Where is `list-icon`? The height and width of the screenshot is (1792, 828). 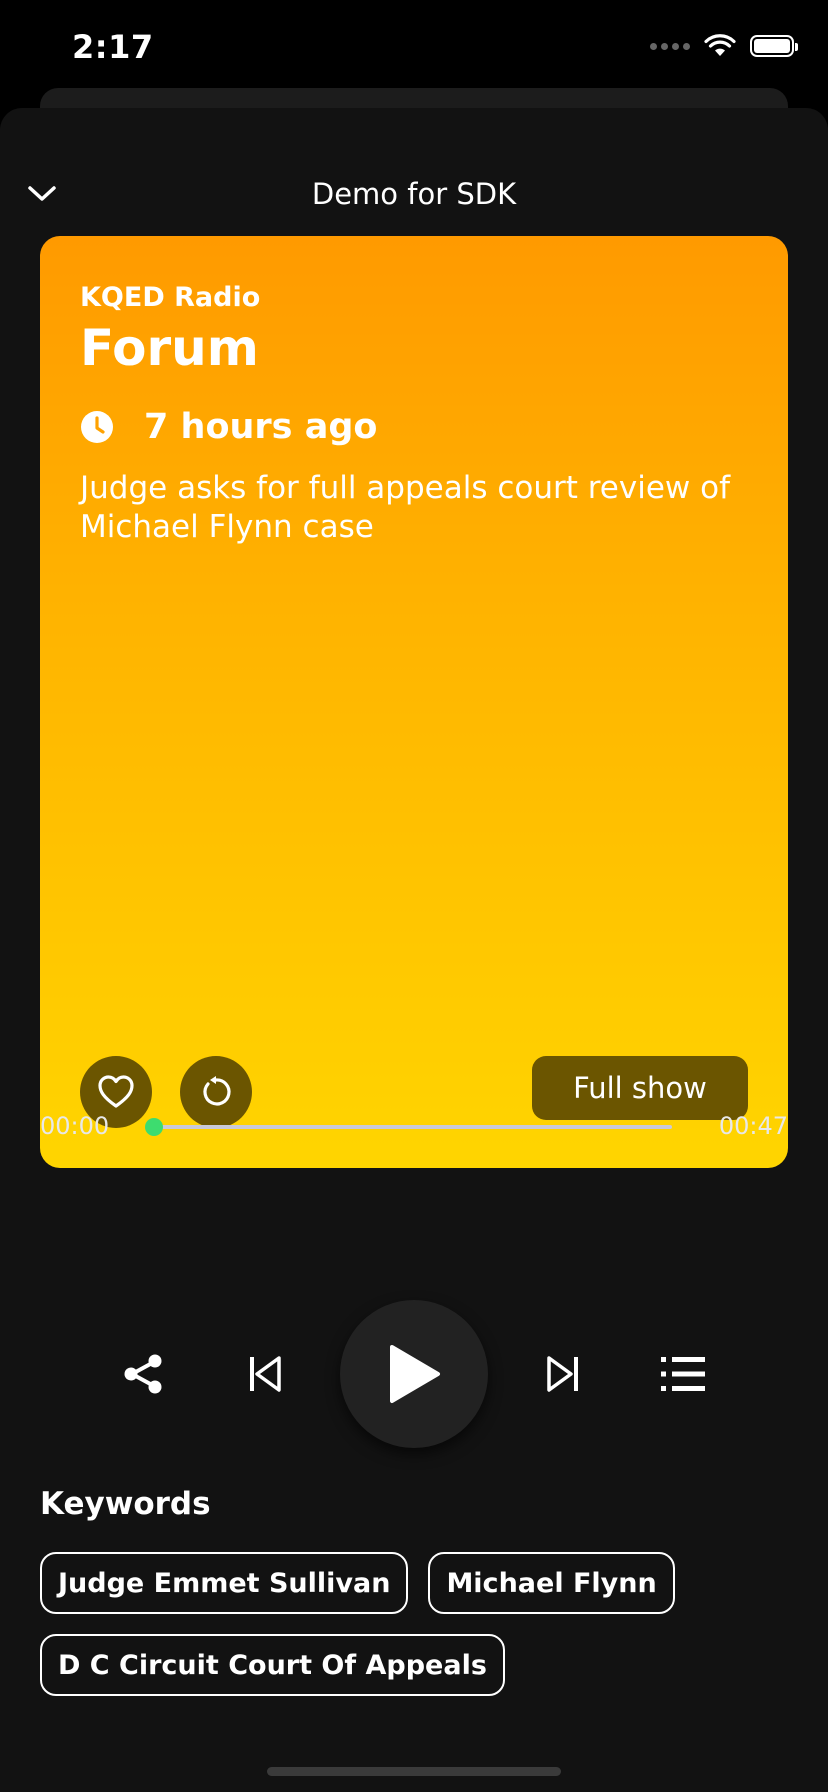 list-icon is located at coordinates (683, 1374).